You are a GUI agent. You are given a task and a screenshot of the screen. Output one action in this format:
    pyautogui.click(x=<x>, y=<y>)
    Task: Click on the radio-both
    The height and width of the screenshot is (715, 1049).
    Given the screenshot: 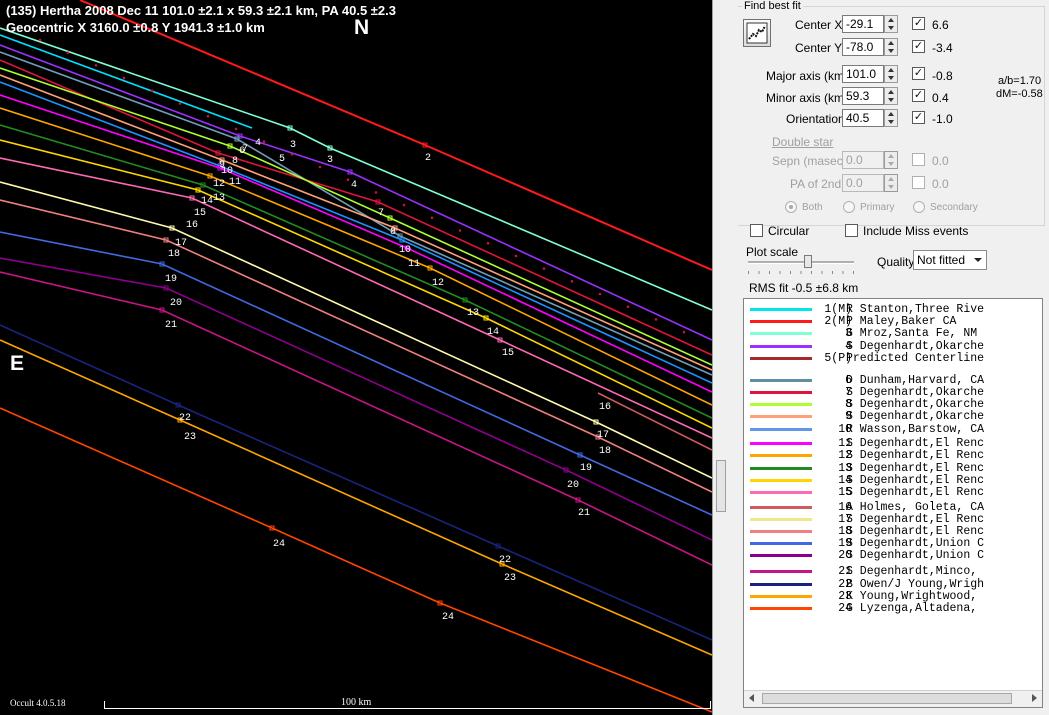 What is the action you would take?
    pyautogui.click(x=791, y=207)
    